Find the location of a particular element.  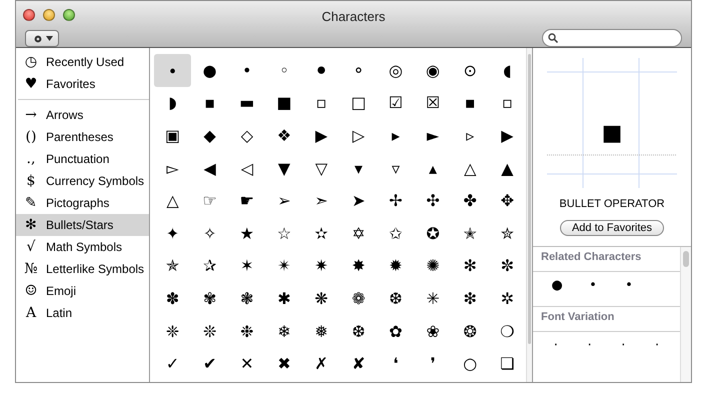

character-cell: ▾ is located at coordinates (359, 168).